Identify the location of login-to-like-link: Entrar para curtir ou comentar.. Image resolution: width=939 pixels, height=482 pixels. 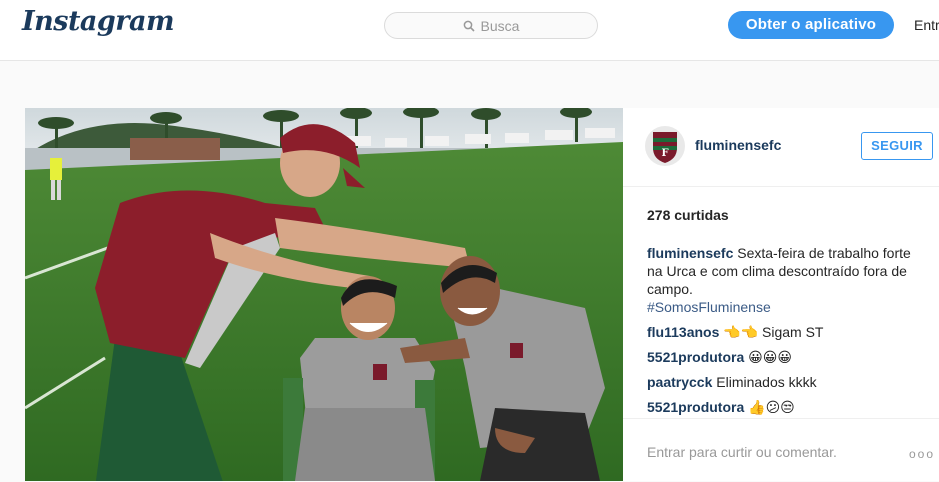
(742, 452).